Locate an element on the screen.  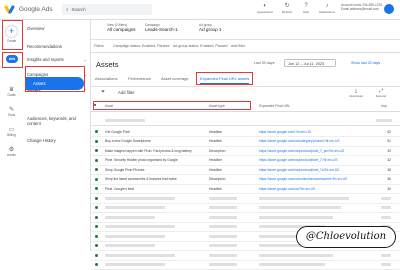
tab-associations: Associations is located at coordinates (106, 78).